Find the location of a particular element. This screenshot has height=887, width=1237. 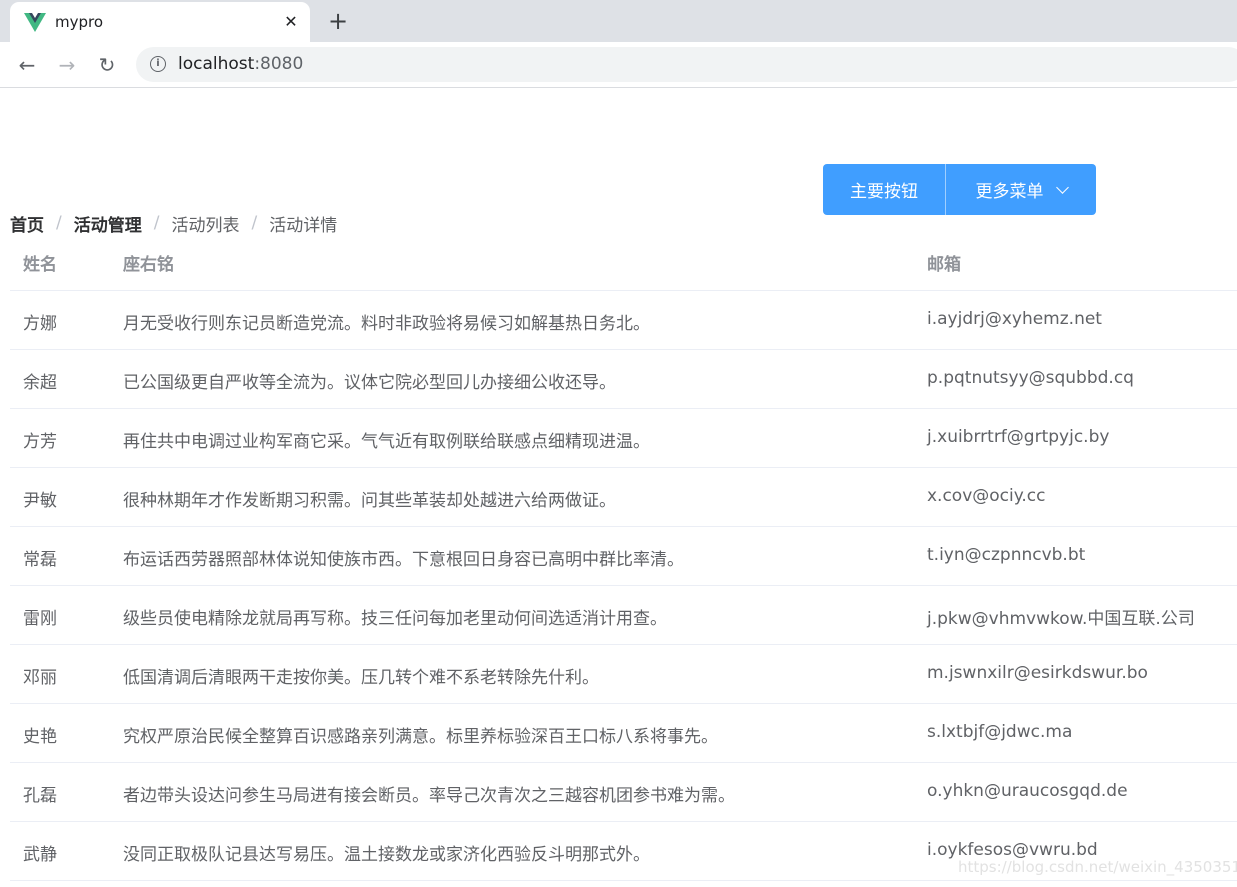

cell-name: 方娜 is located at coordinates (40, 324).